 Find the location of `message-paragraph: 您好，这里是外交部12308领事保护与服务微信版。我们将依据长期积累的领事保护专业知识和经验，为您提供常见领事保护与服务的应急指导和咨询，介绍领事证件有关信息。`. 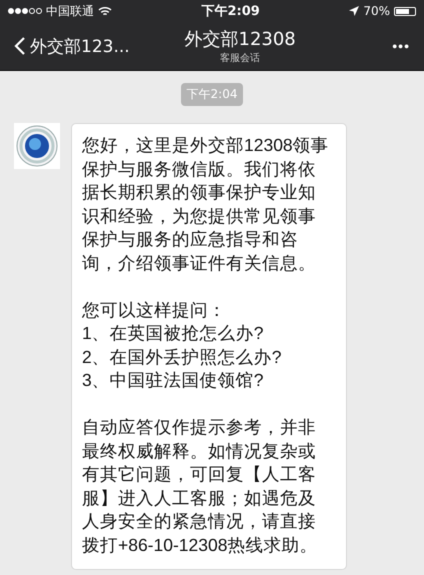

message-paragraph: 您好，这里是外交部12308领事保护与服务微信版。我们将依据长期积累的领事保护专业知识和经验，为您提供常见领事保护与服务的应急指导和咨询，介绍领事证件有关信息。 is located at coordinates (205, 204).